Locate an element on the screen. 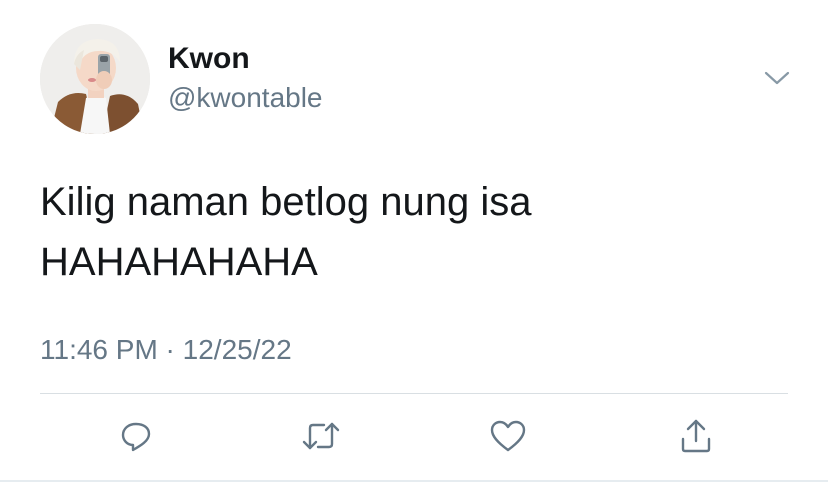  tweet-timestamp: 11:46 PM · 12/25/22 is located at coordinates (166, 350).